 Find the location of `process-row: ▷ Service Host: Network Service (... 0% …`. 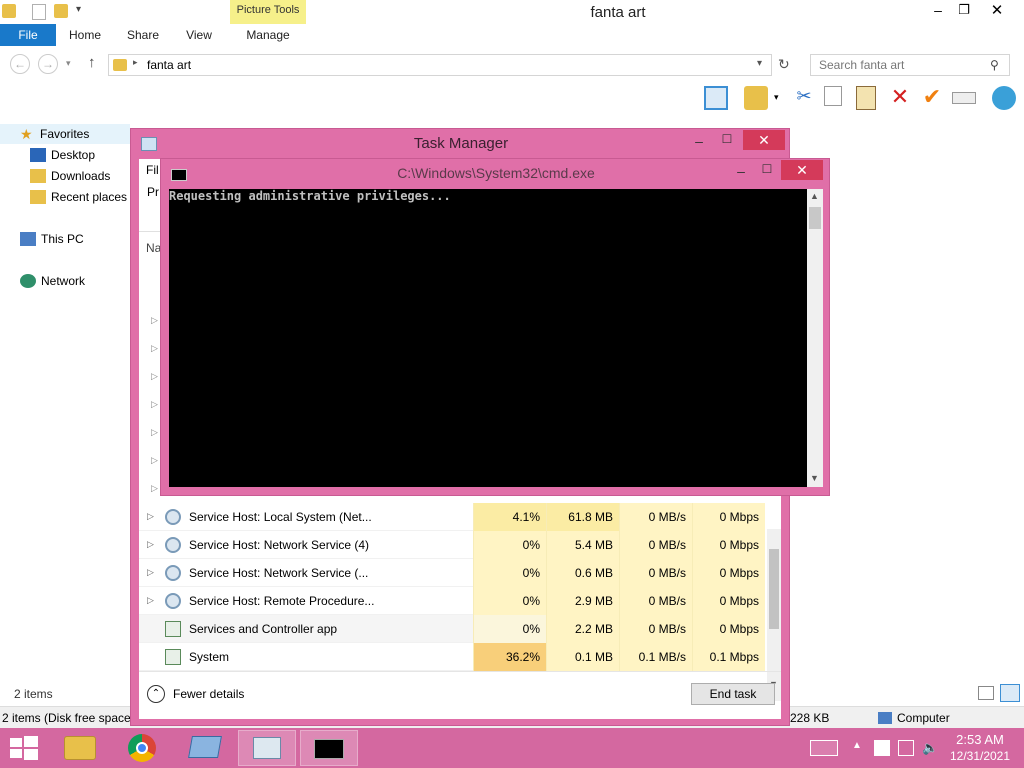

process-row: ▷ Service Host: Network Service (... 0% … is located at coordinates (452, 573).